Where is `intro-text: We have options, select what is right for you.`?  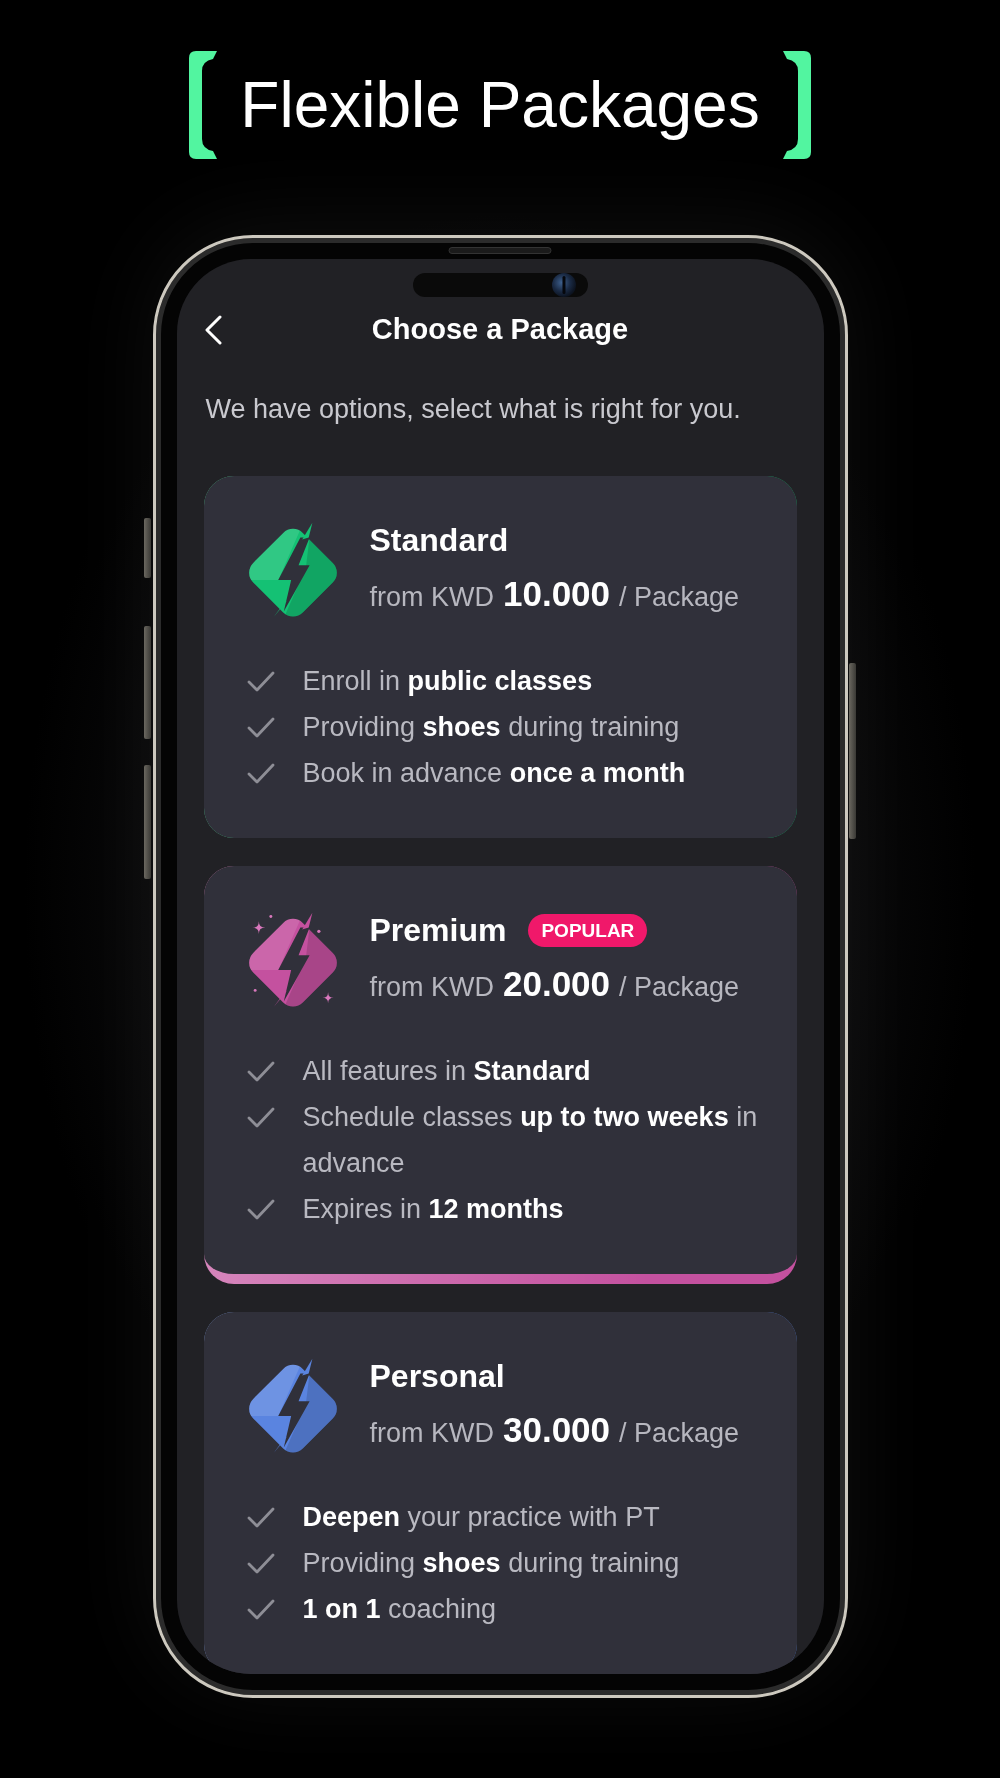
intro-text: We have options, select what is right for you. is located at coordinates (473, 409).